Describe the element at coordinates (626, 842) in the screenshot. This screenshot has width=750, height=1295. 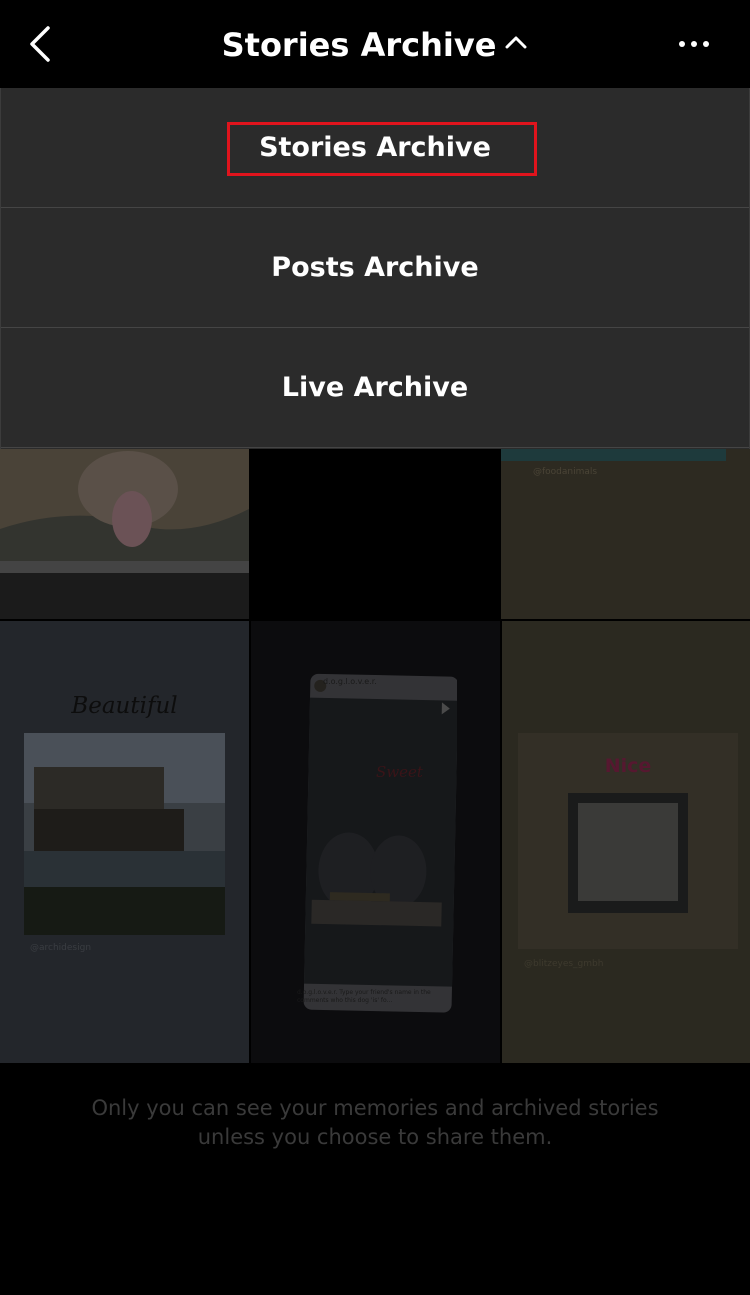
I see `story-tile-nice: Nice @blitzeyes_gmbh` at that location.